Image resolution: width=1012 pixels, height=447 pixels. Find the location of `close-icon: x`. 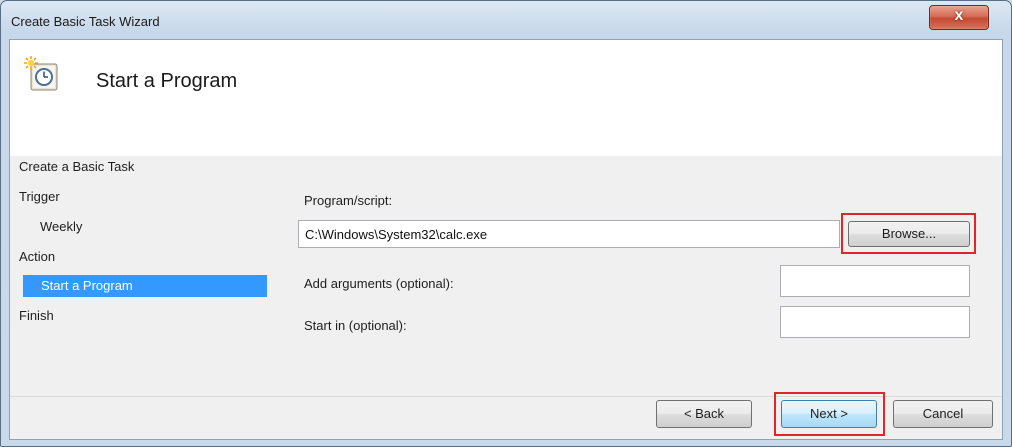

close-icon: x is located at coordinates (959, 15).